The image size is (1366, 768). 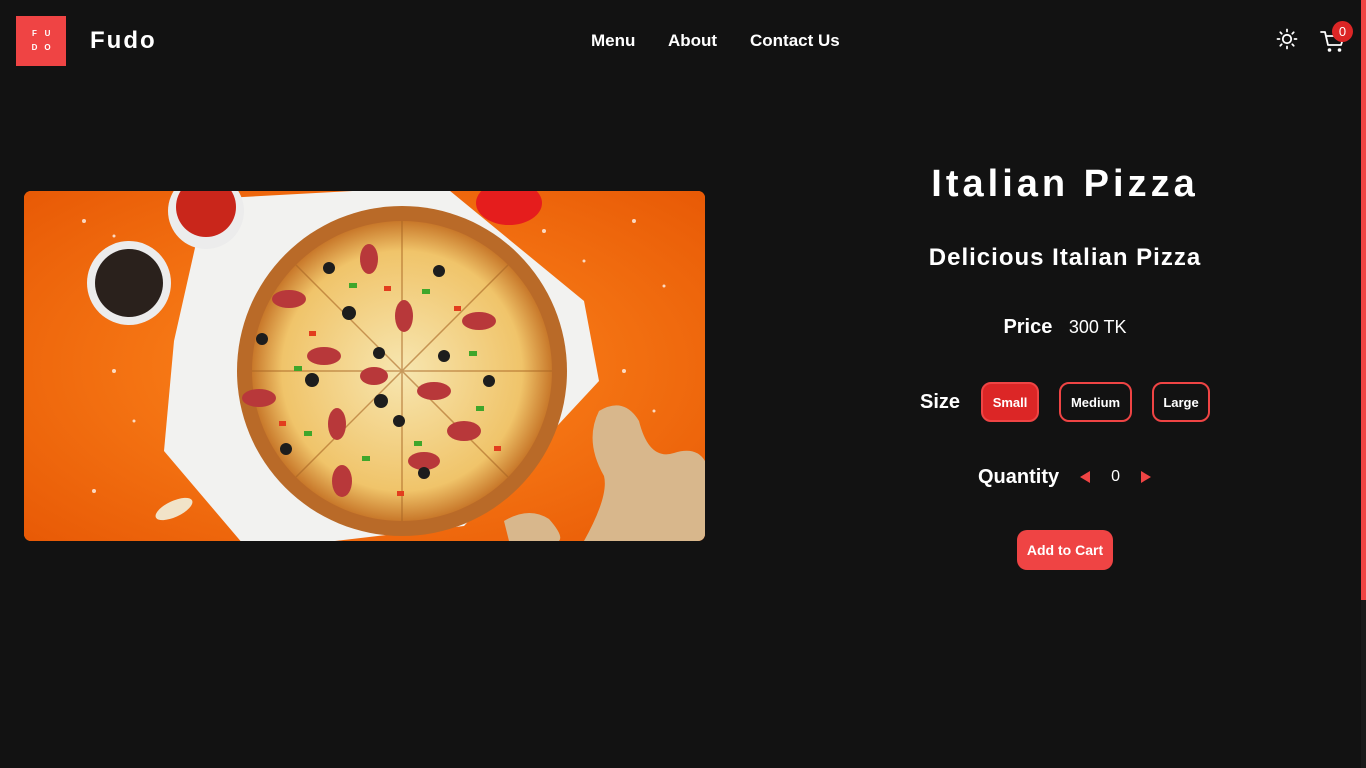 I want to click on nav-contact: Contact Us, so click(x=795, y=41).